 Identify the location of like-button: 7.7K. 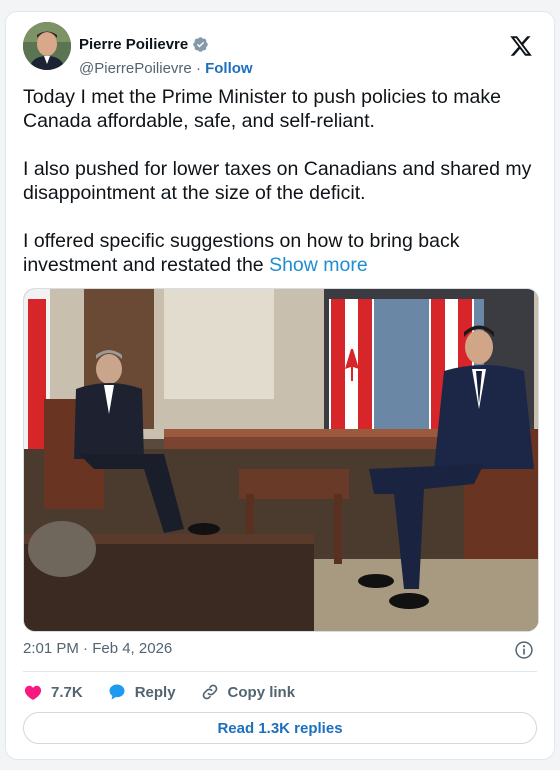
(53, 692).